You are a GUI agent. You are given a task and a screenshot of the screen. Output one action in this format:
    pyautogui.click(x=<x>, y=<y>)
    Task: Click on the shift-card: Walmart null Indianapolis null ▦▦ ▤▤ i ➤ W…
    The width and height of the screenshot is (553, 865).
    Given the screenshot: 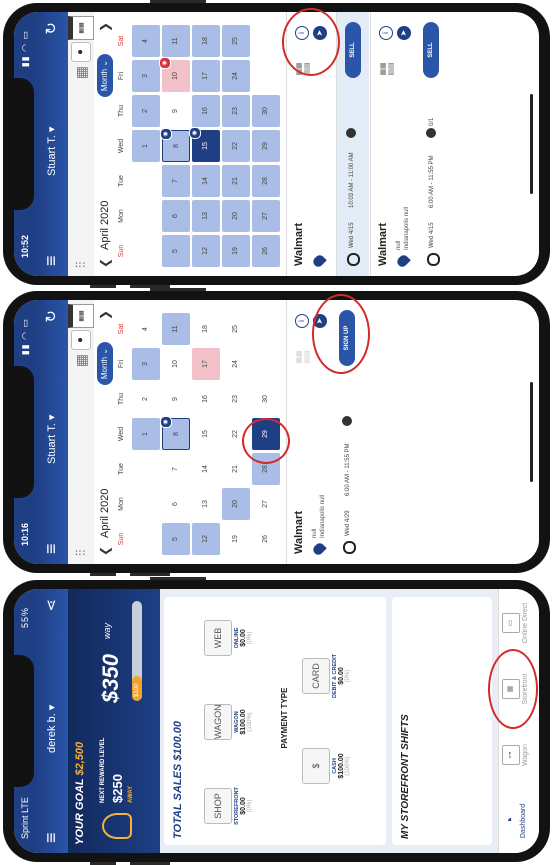 What is the action you would take?
    pyautogui.click(x=410, y=144)
    